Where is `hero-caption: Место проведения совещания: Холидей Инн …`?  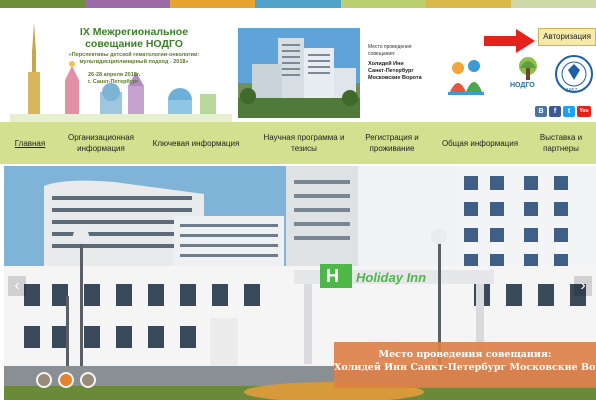
hero-caption: Место проведения совещания: Холидей Инн … is located at coordinates (465, 365).